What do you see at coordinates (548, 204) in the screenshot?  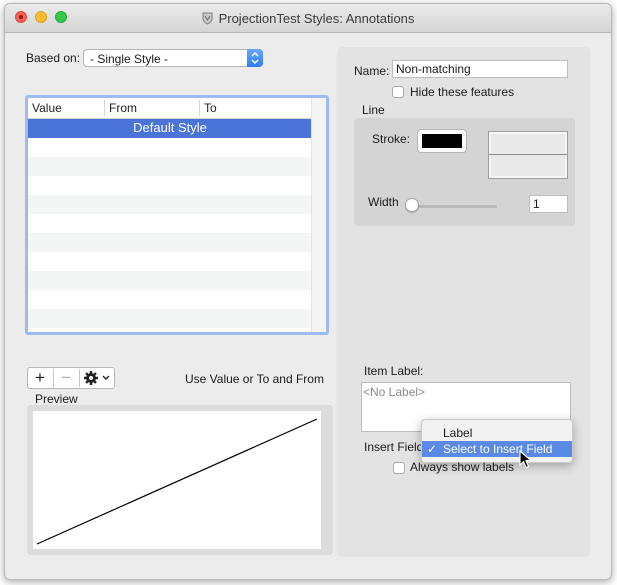 I see `width-field: 1` at bounding box center [548, 204].